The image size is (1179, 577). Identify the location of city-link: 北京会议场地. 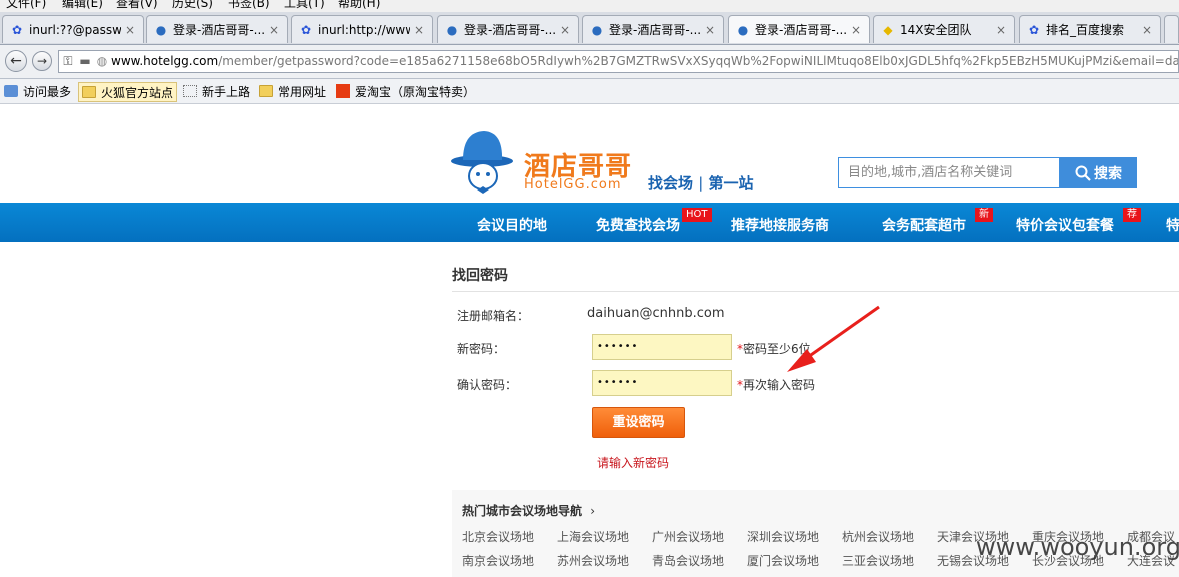
(498, 536).